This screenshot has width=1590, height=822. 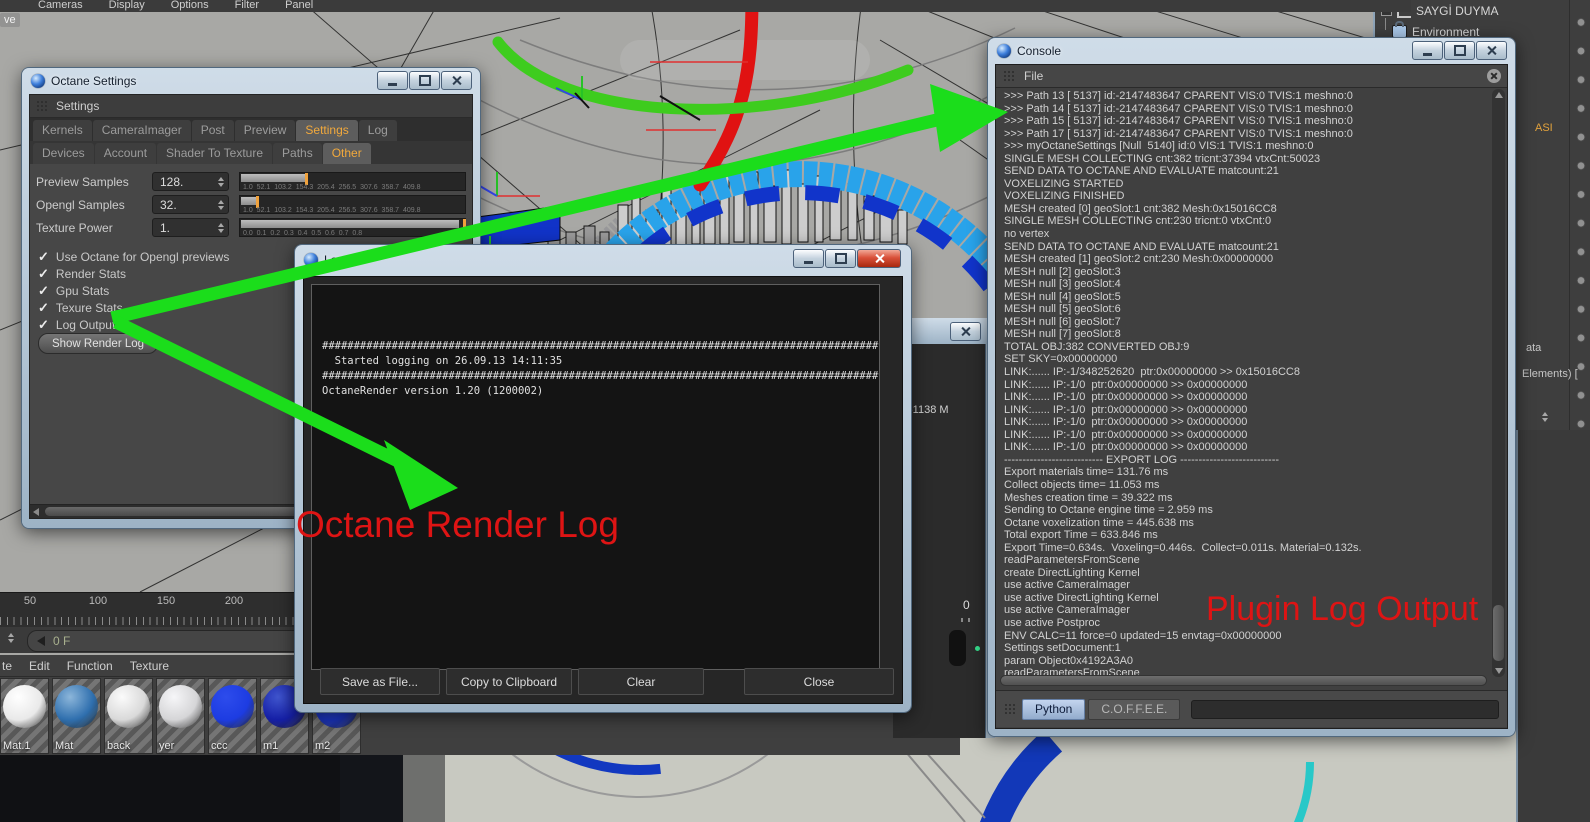 What do you see at coordinates (1499, 671) in the screenshot?
I see `scroll-down-icon` at bounding box center [1499, 671].